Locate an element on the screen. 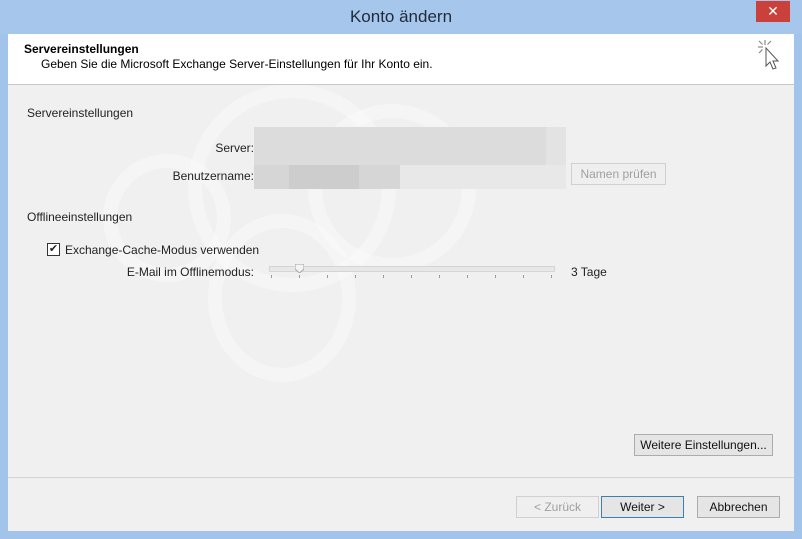 The height and width of the screenshot is (539, 802). offline-mail-value: 3 Tage is located at coordinates (589, 272).